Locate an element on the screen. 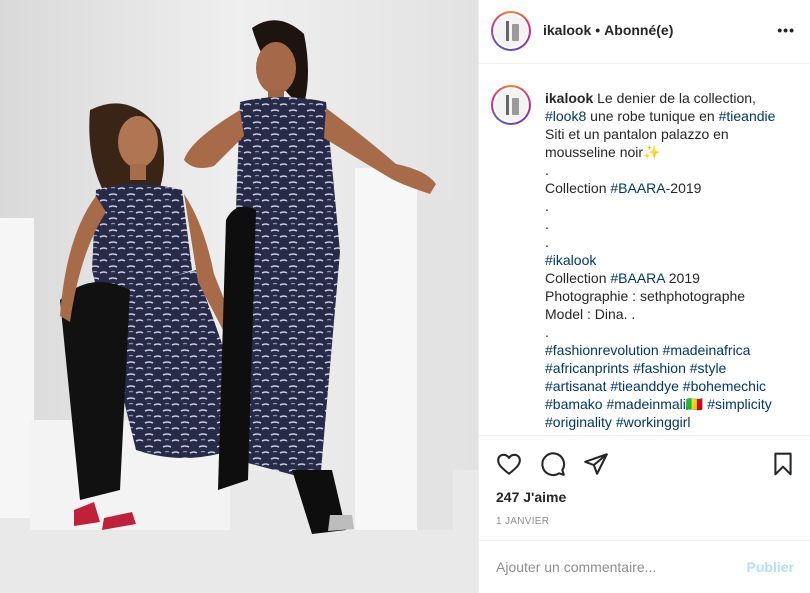 The image size is (810, 593). caption-fragment: Model : Dina. . is located at coordinates (590, 314).